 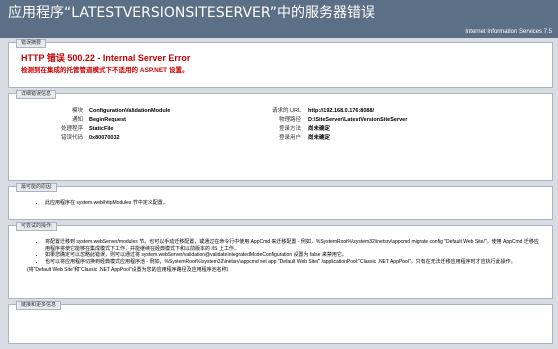 What do you see at coordinates (31, 43) in the screenshot?
I see `error-summary-tab: 错误摘要` at bounding box center [31, 43].